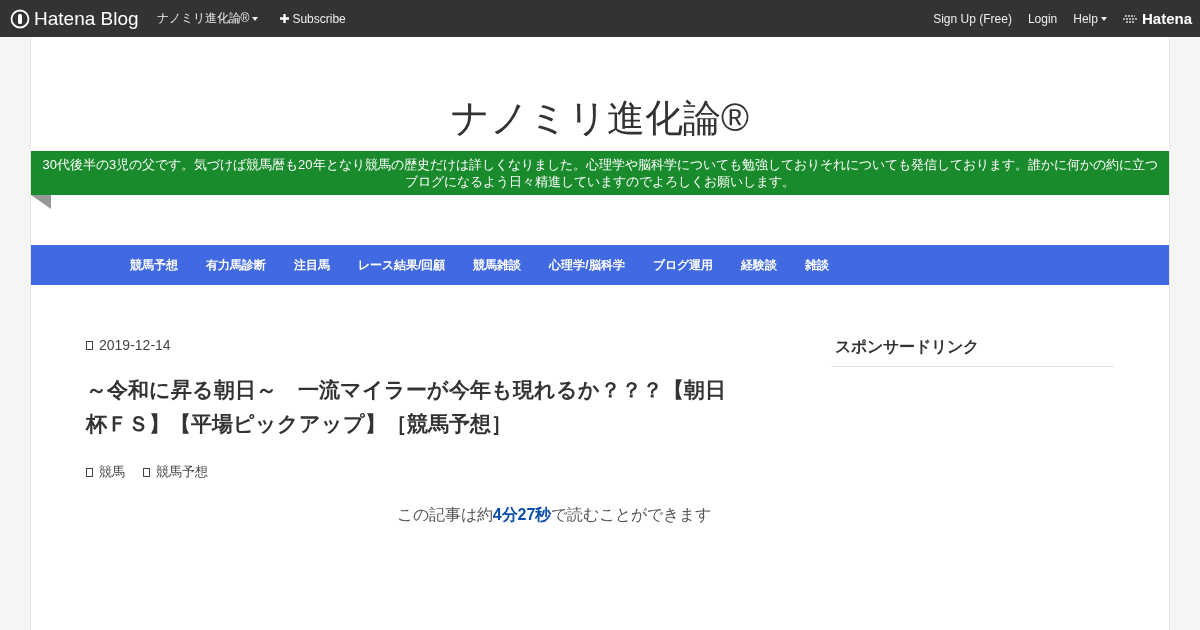 This screenshot has width=1200, height=630. Describe the element at coordinates (285, 18) in the screenshot. I see `plus-icon` at that location.